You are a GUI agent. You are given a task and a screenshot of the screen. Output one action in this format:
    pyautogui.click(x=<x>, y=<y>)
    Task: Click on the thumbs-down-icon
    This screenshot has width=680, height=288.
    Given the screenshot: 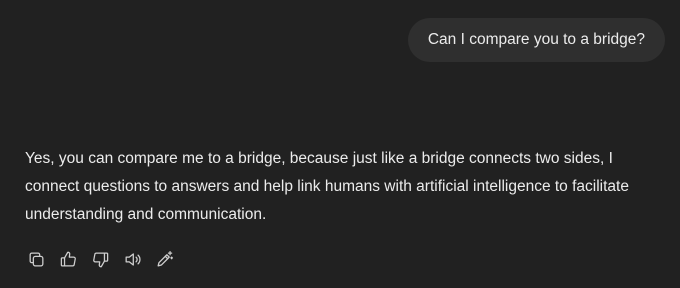 What is the action you would take?
    pyautogui.click(x=100, y=259)
    